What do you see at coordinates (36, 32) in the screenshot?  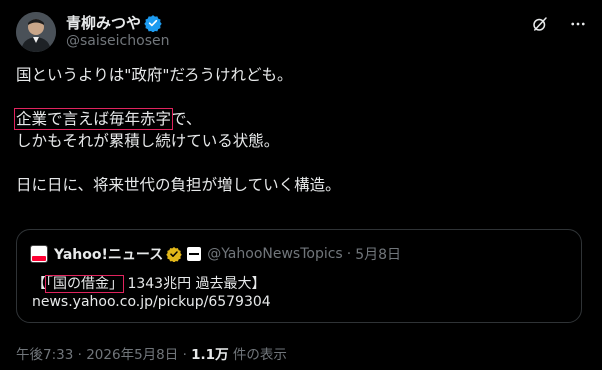 I see `avatar` at bounding box center [36, 32].